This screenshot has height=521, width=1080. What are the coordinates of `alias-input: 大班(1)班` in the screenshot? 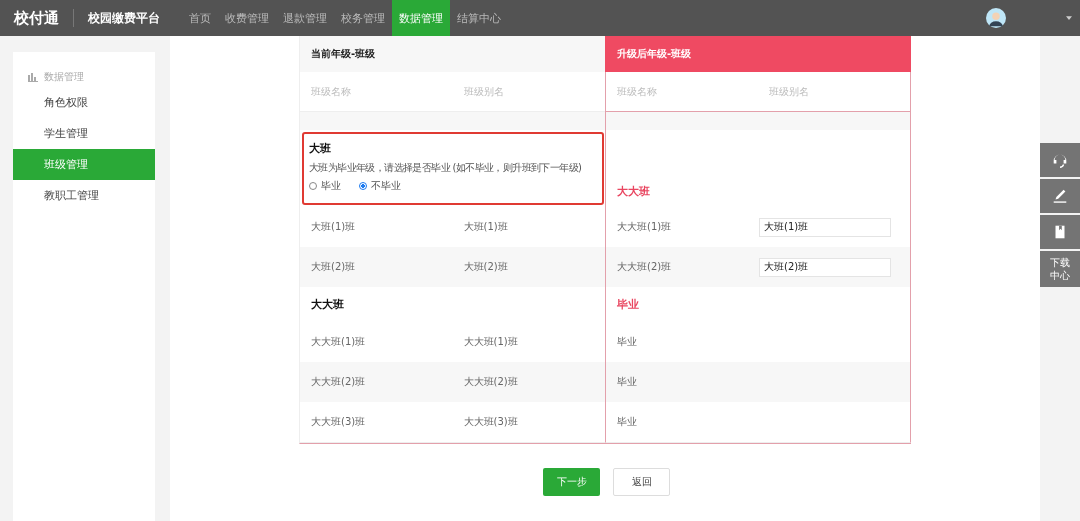 It's located at (825, 227).